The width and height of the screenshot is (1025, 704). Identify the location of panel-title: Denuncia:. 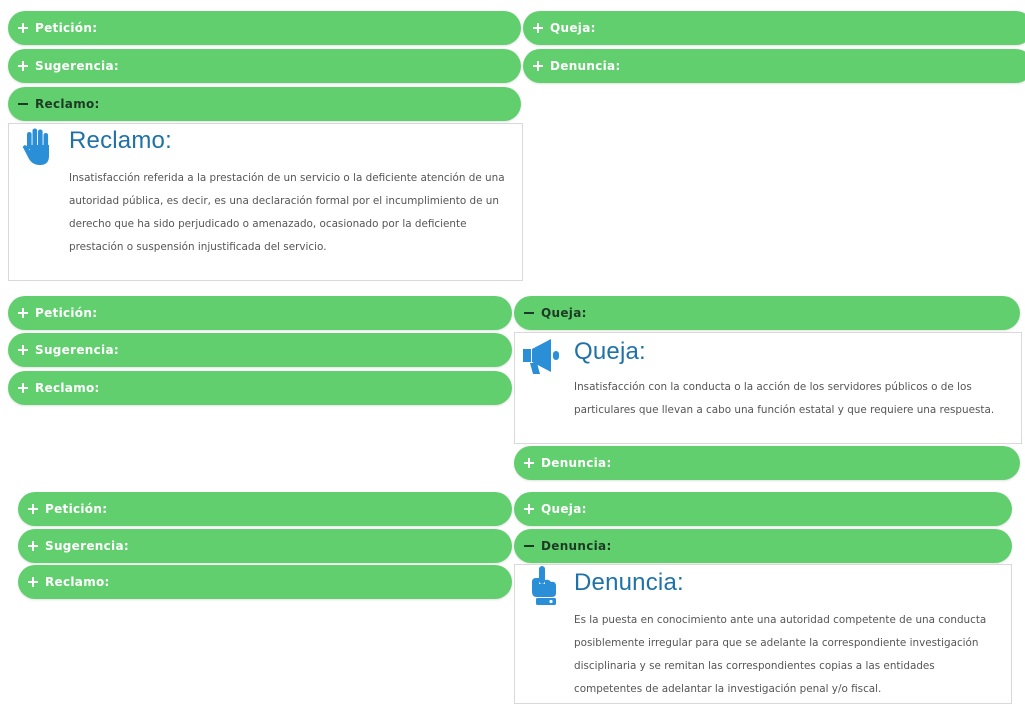
(629, 582).